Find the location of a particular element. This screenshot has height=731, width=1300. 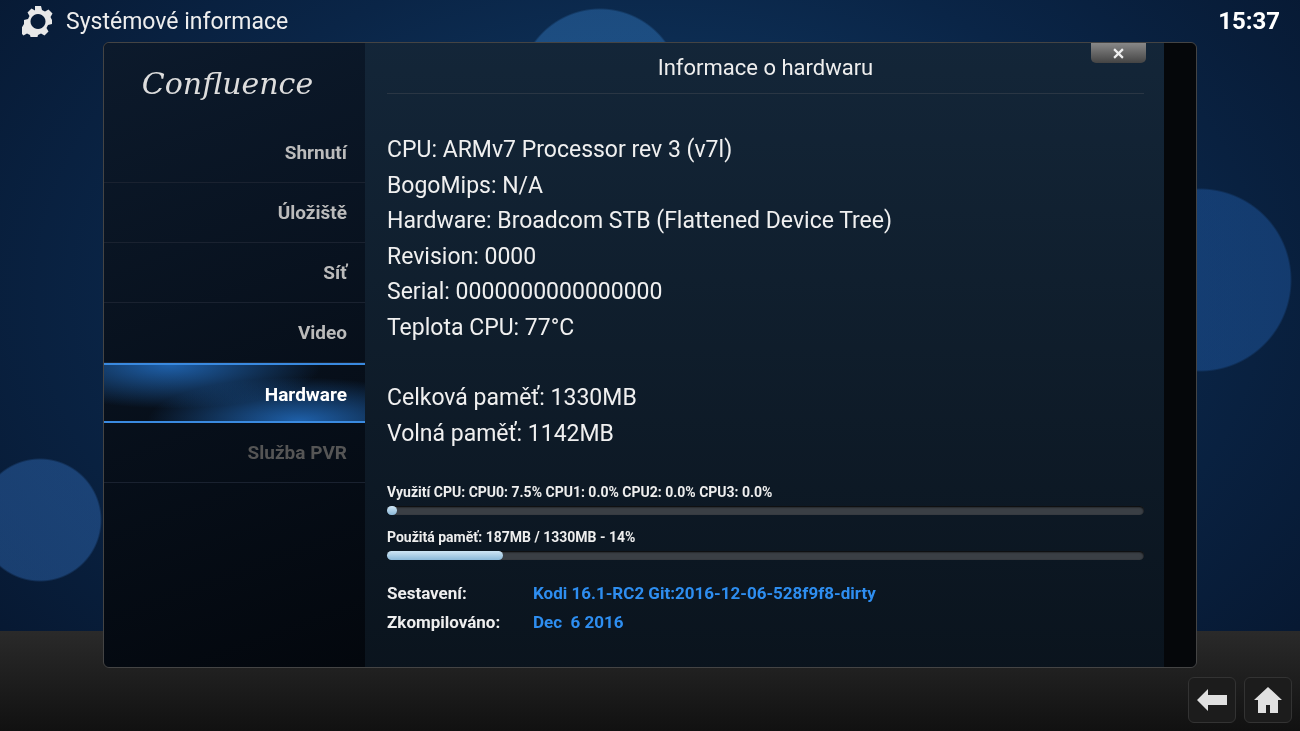

sidebar-item: Hardware is located at coordinates (234, 393).